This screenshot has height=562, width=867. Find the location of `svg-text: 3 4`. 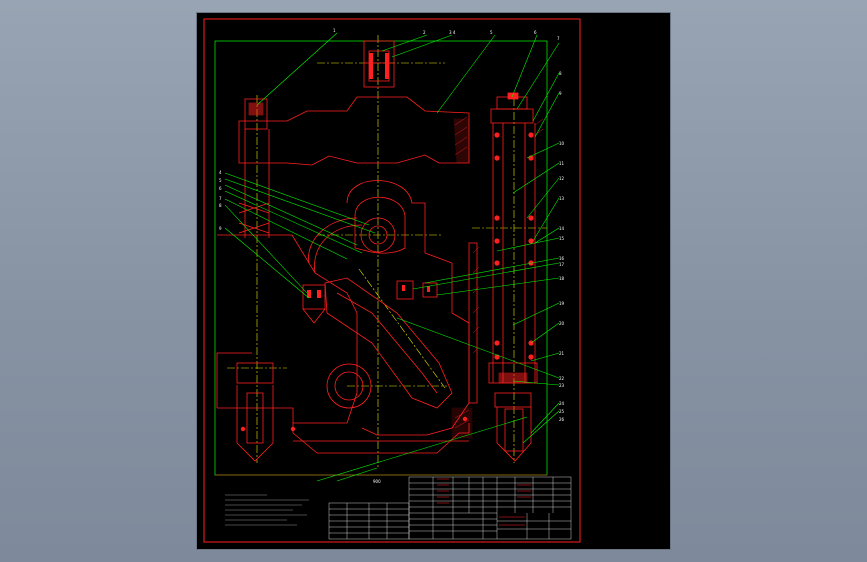

svg-text: 3 4 is located at coordinates (452, 32).